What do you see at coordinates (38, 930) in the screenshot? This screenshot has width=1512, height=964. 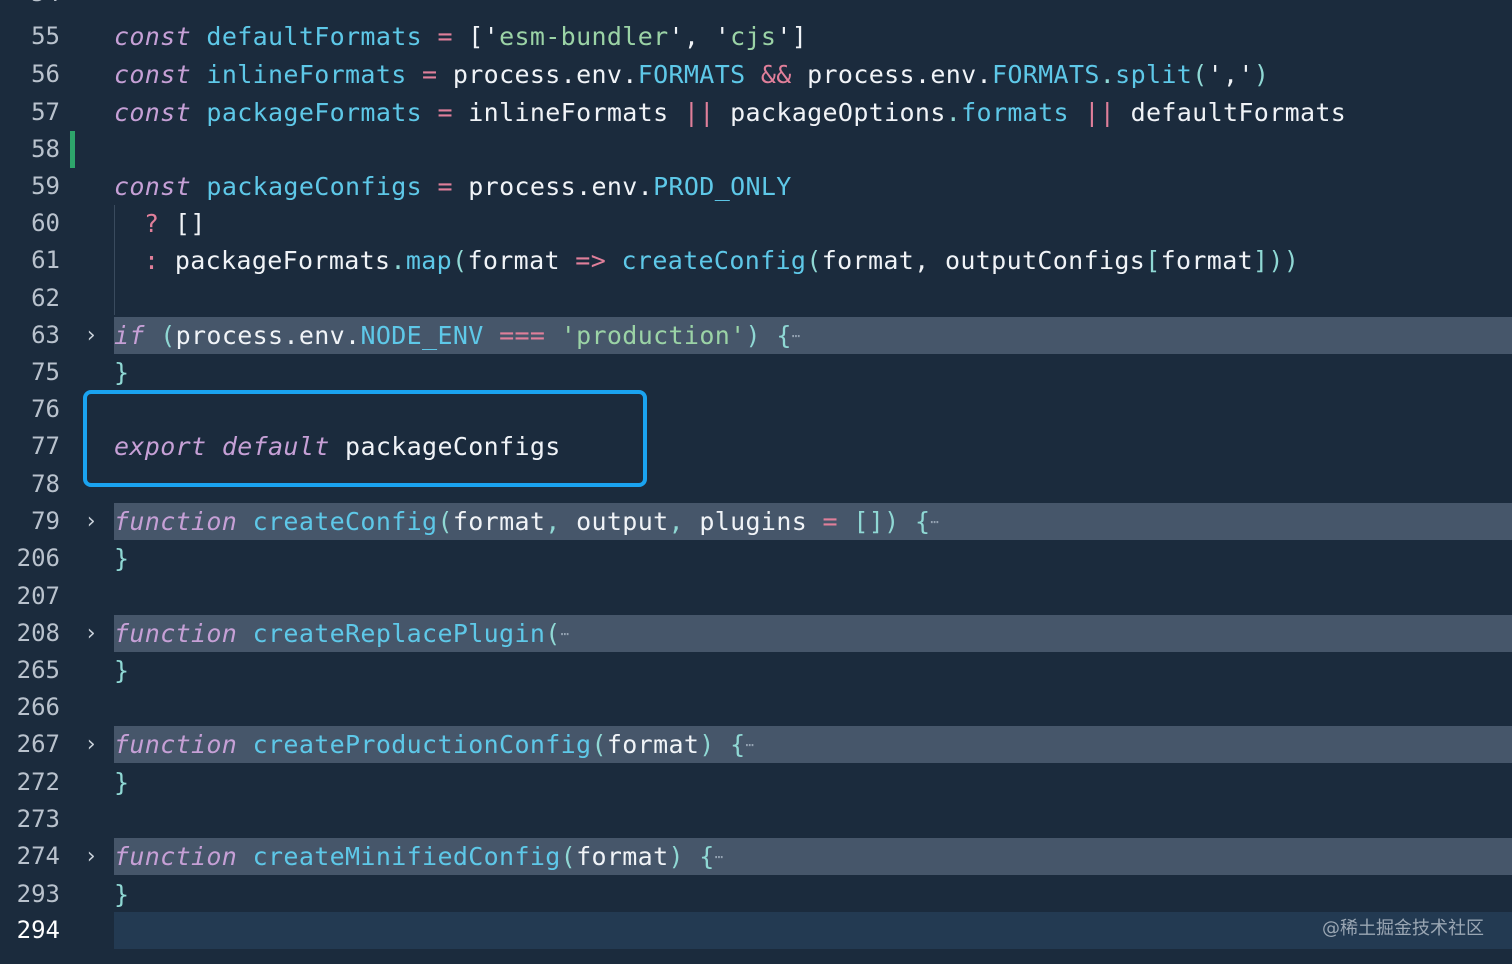 I see `line-number: 294` at bounding box center [38, 930].